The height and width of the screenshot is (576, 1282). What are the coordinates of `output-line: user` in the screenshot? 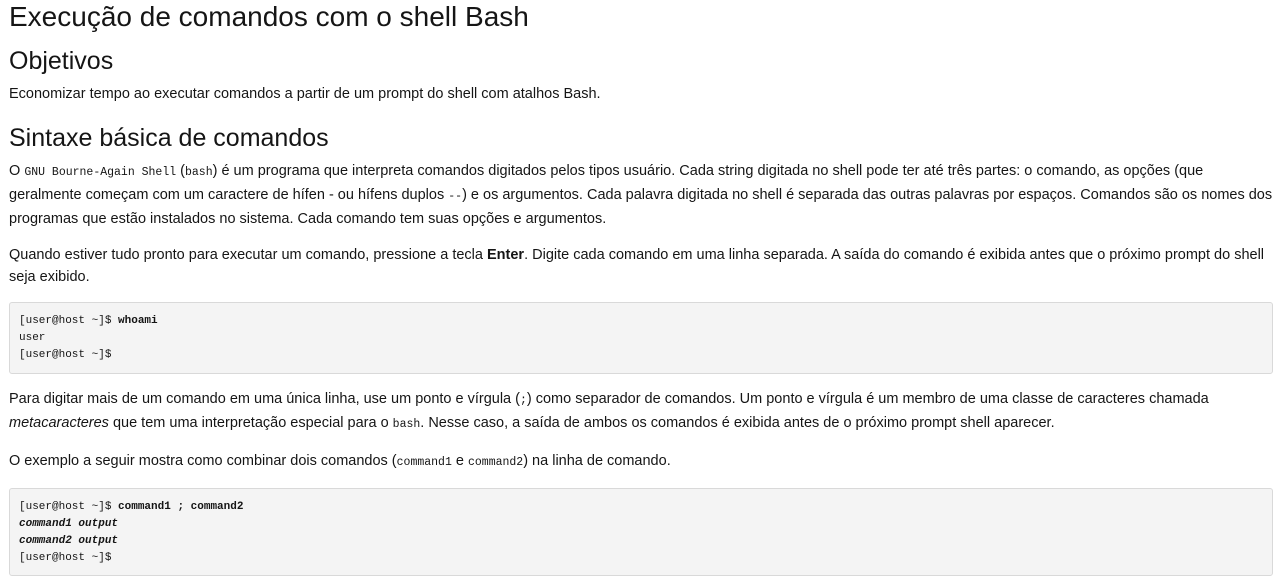 It's located at (32, 338).